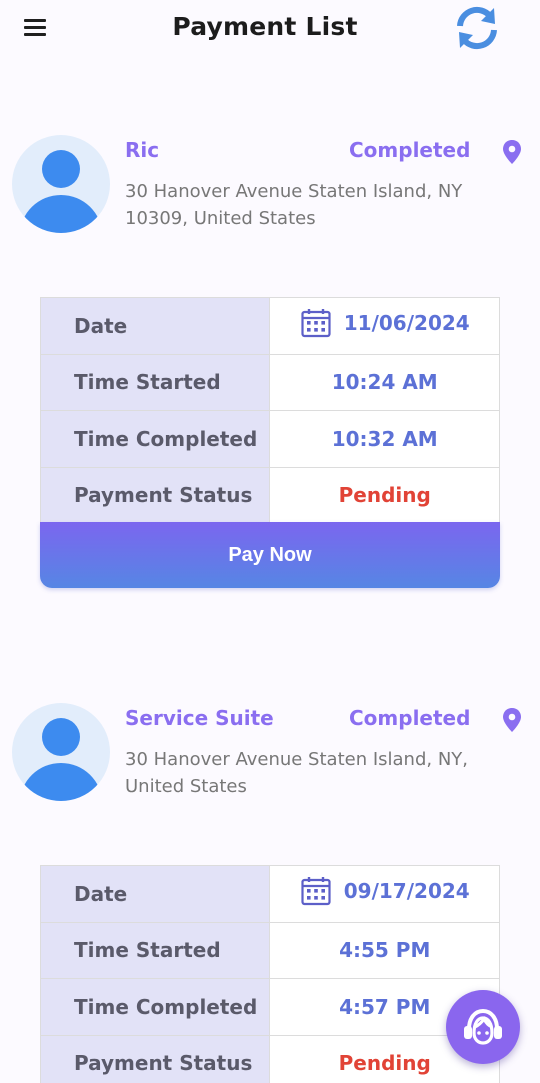 The width and height of the screenshot is (540, 1083). I want to click on date-cell: 09/17/2024, so click(384, 894).